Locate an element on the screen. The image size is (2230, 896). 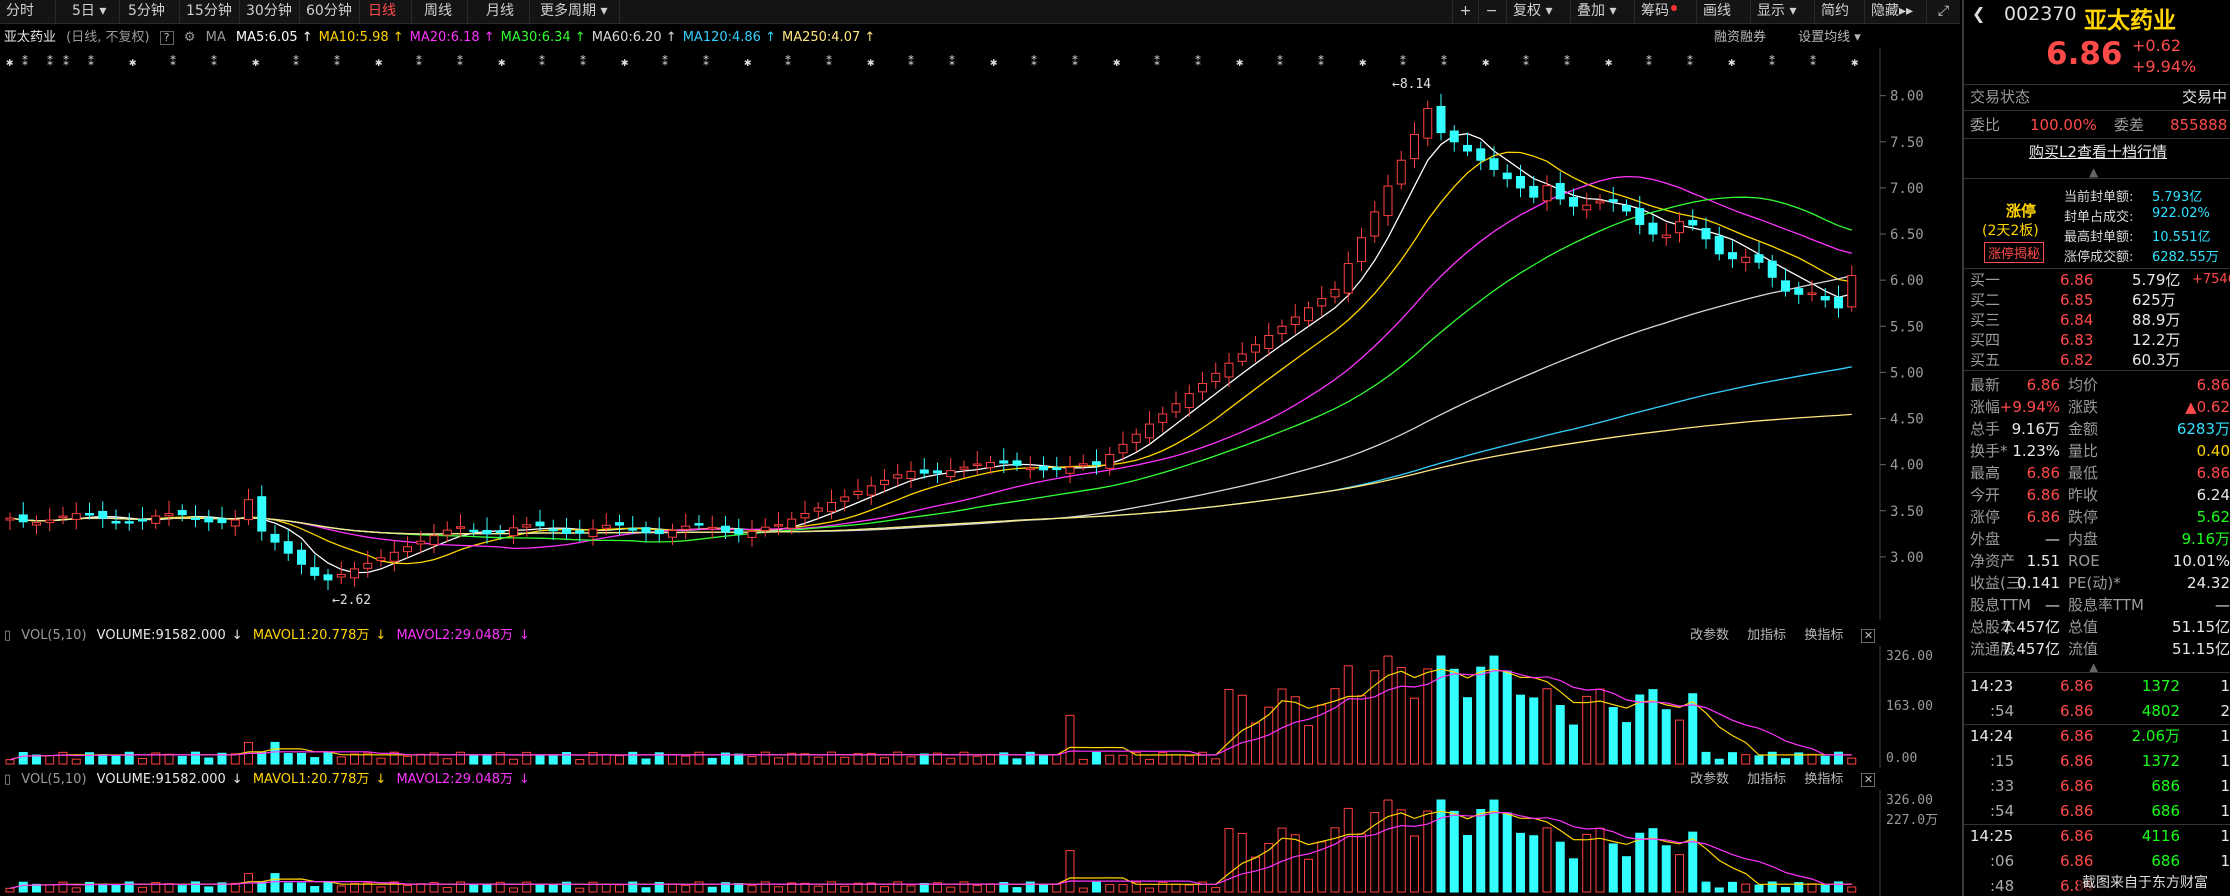
tab-more-periods: 更多周期 ▾ is located at coordinates (577, 12).